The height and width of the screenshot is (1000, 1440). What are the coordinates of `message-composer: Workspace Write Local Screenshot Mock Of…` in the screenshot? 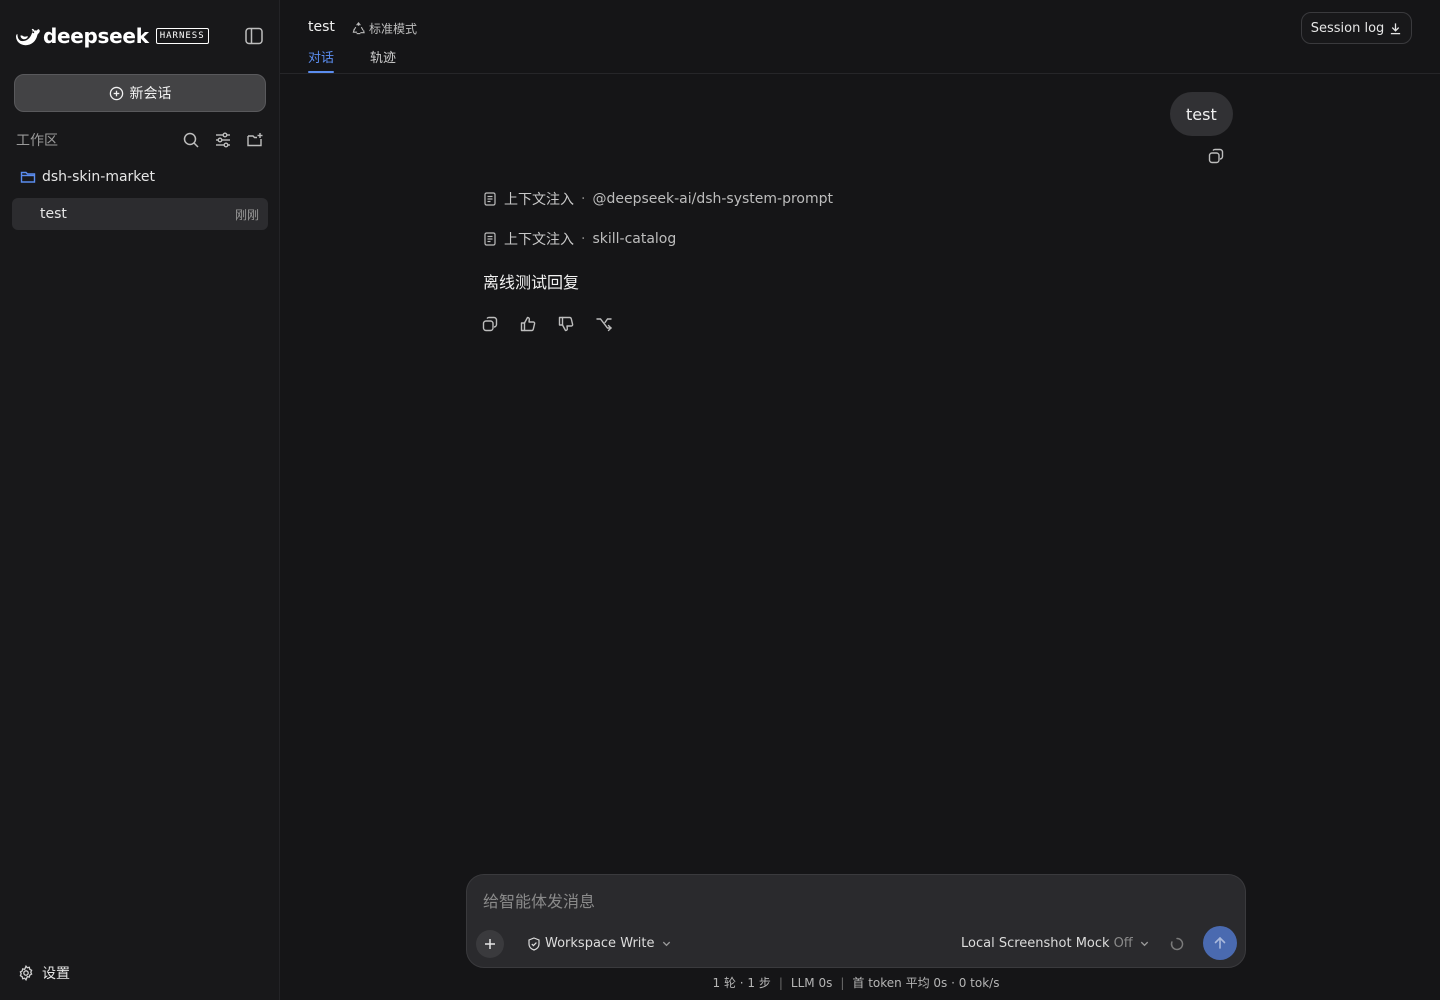 It's located at (856, 921).